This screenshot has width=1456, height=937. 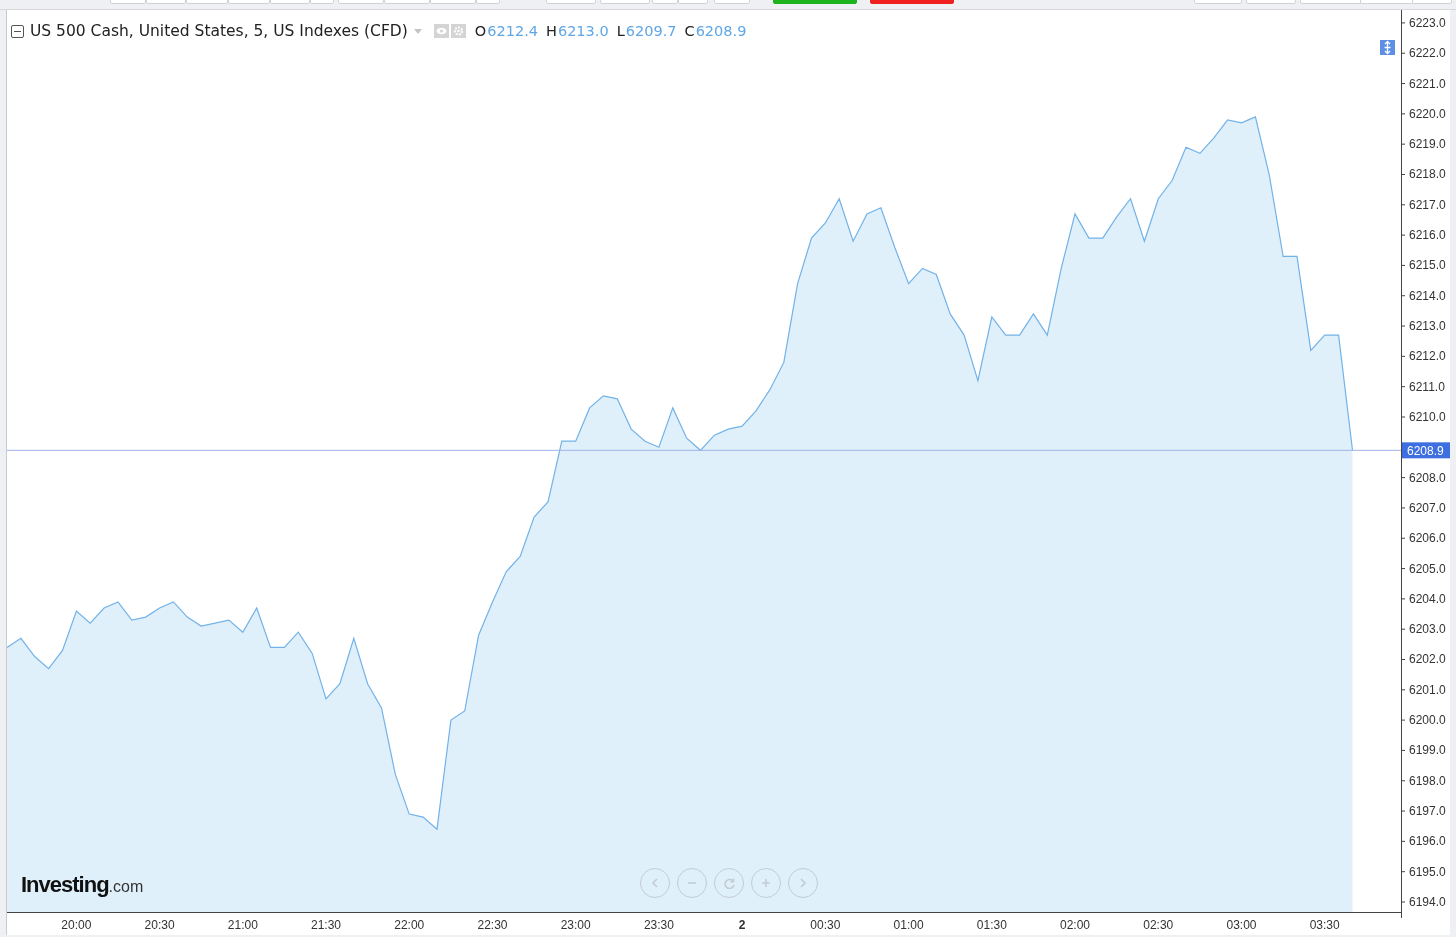 I want to click on axis-label: 21:00, so click(x=242, y=925).